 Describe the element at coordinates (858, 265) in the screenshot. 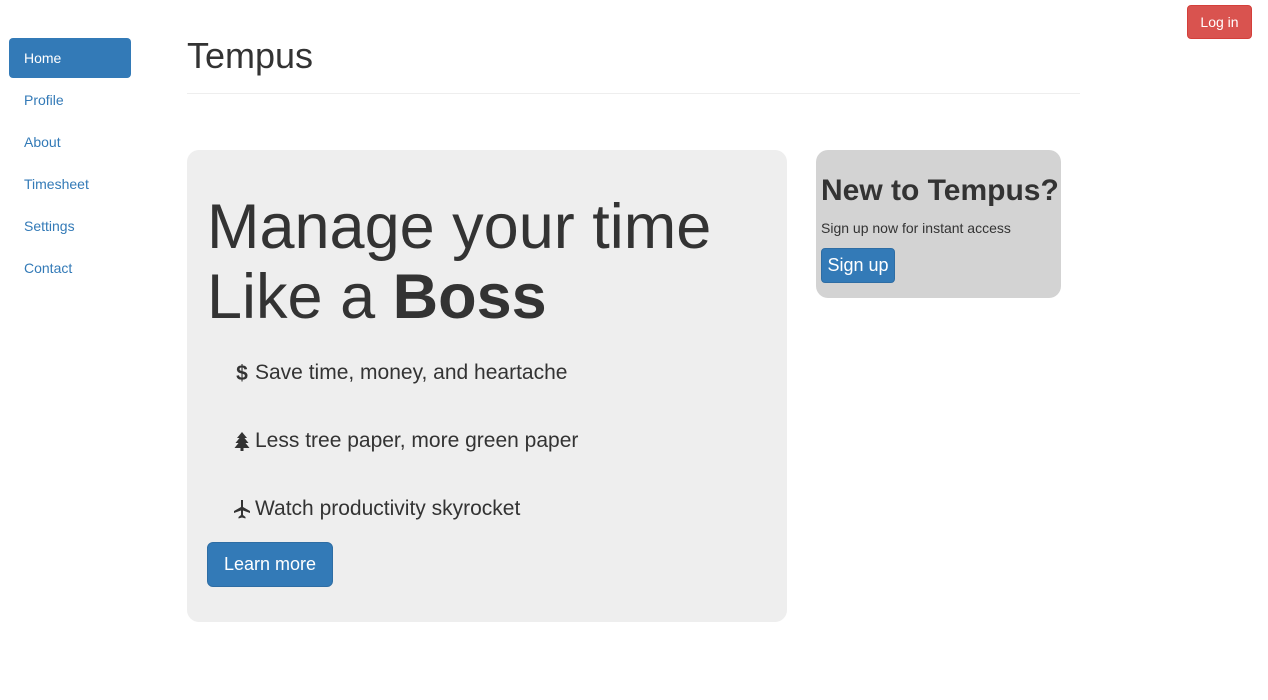

I see `signup-button: Sign up` at that location.